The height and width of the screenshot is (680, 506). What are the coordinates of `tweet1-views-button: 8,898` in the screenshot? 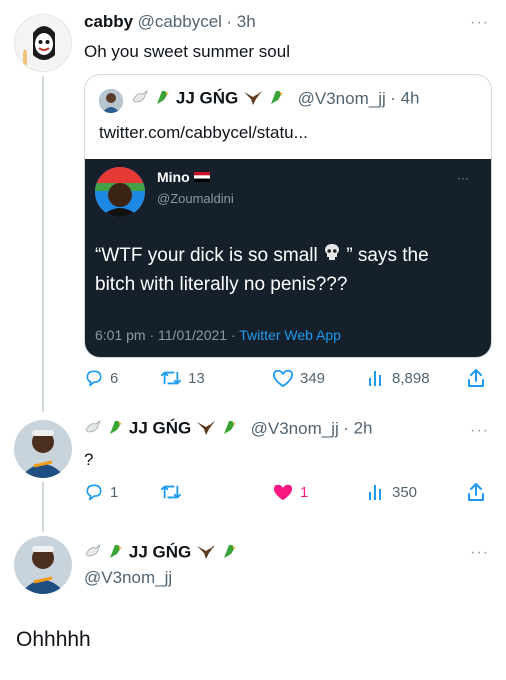 It's located at (398, 378).